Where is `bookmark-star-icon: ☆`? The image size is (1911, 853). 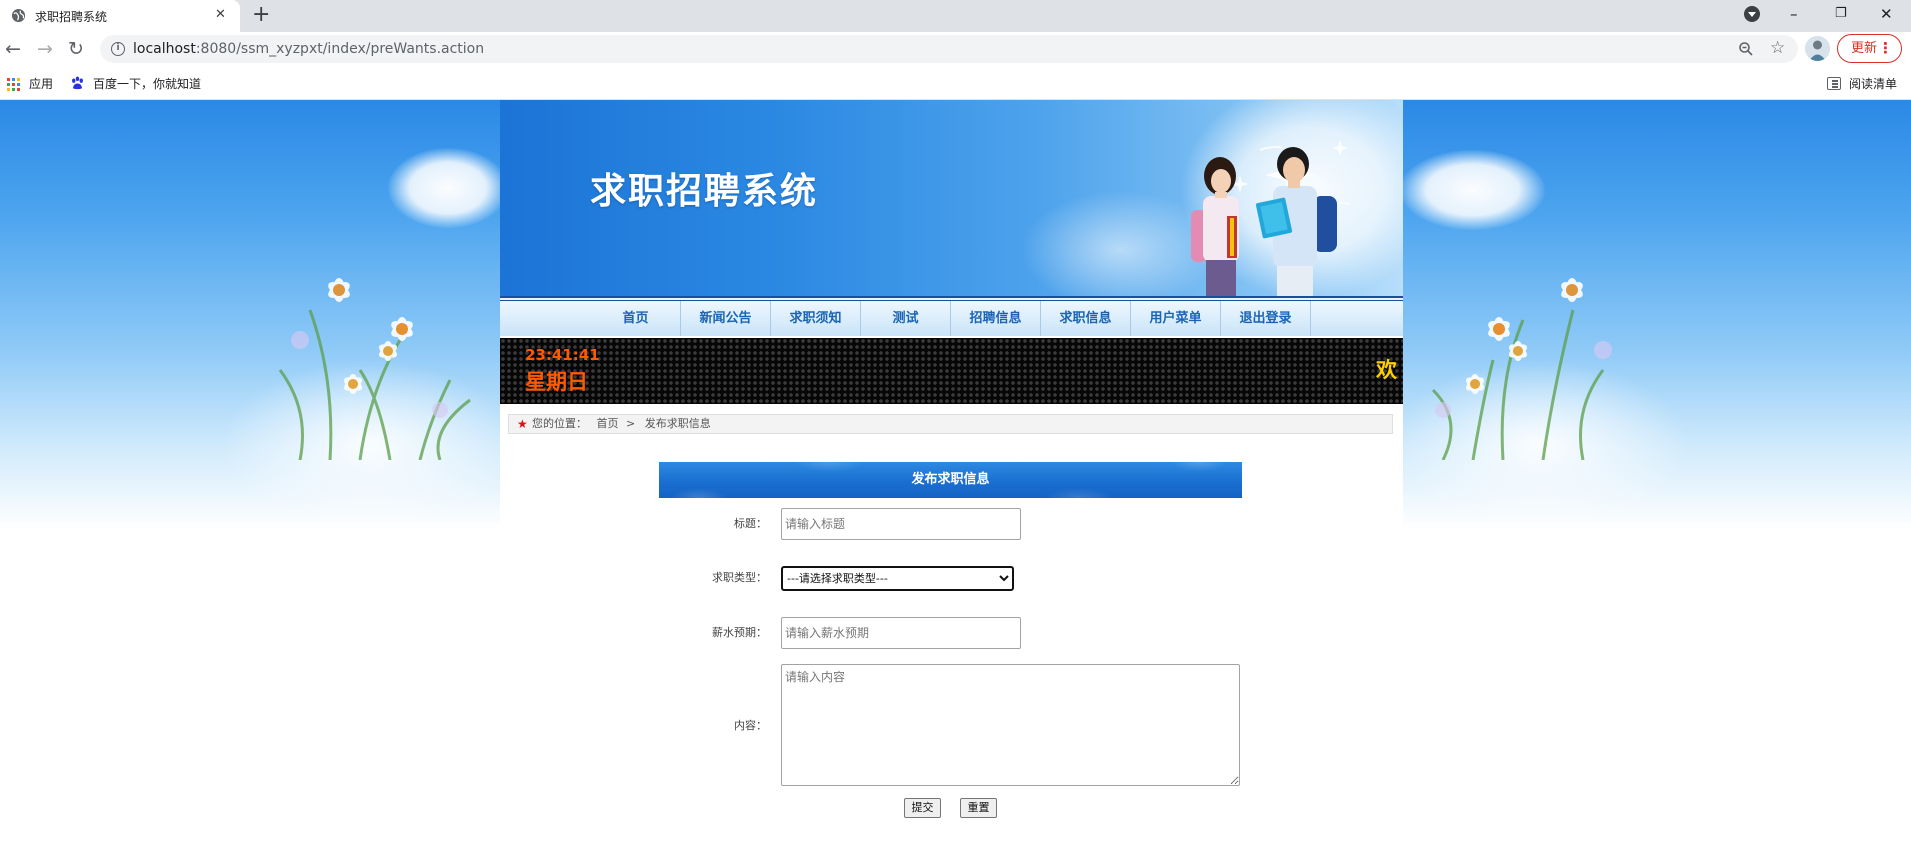 bookmark-star-icon: ☆ is located at coordinates (1777, 48).